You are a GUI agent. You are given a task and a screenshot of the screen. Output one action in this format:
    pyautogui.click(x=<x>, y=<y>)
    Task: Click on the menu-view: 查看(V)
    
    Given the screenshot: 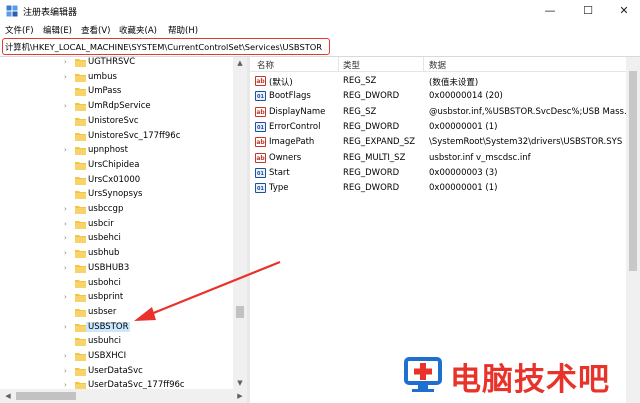 What is the action you would take?
    pyautogui.click(x=95, y=30)
    